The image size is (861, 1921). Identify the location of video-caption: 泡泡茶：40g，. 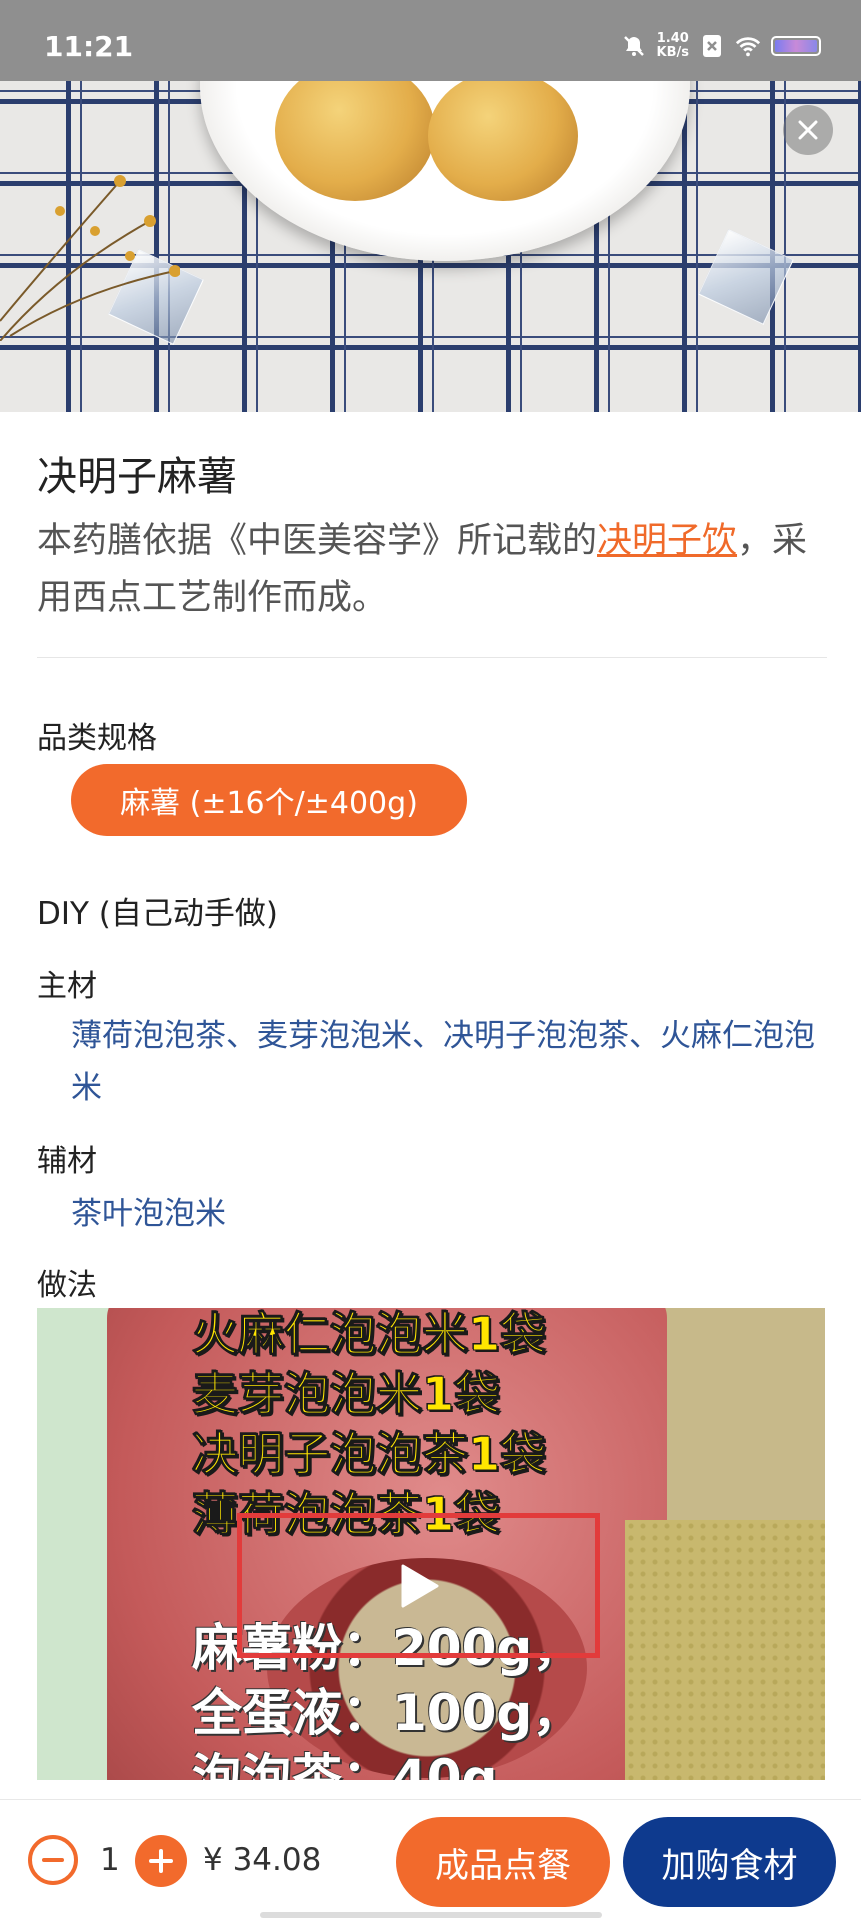
(370, 1764).